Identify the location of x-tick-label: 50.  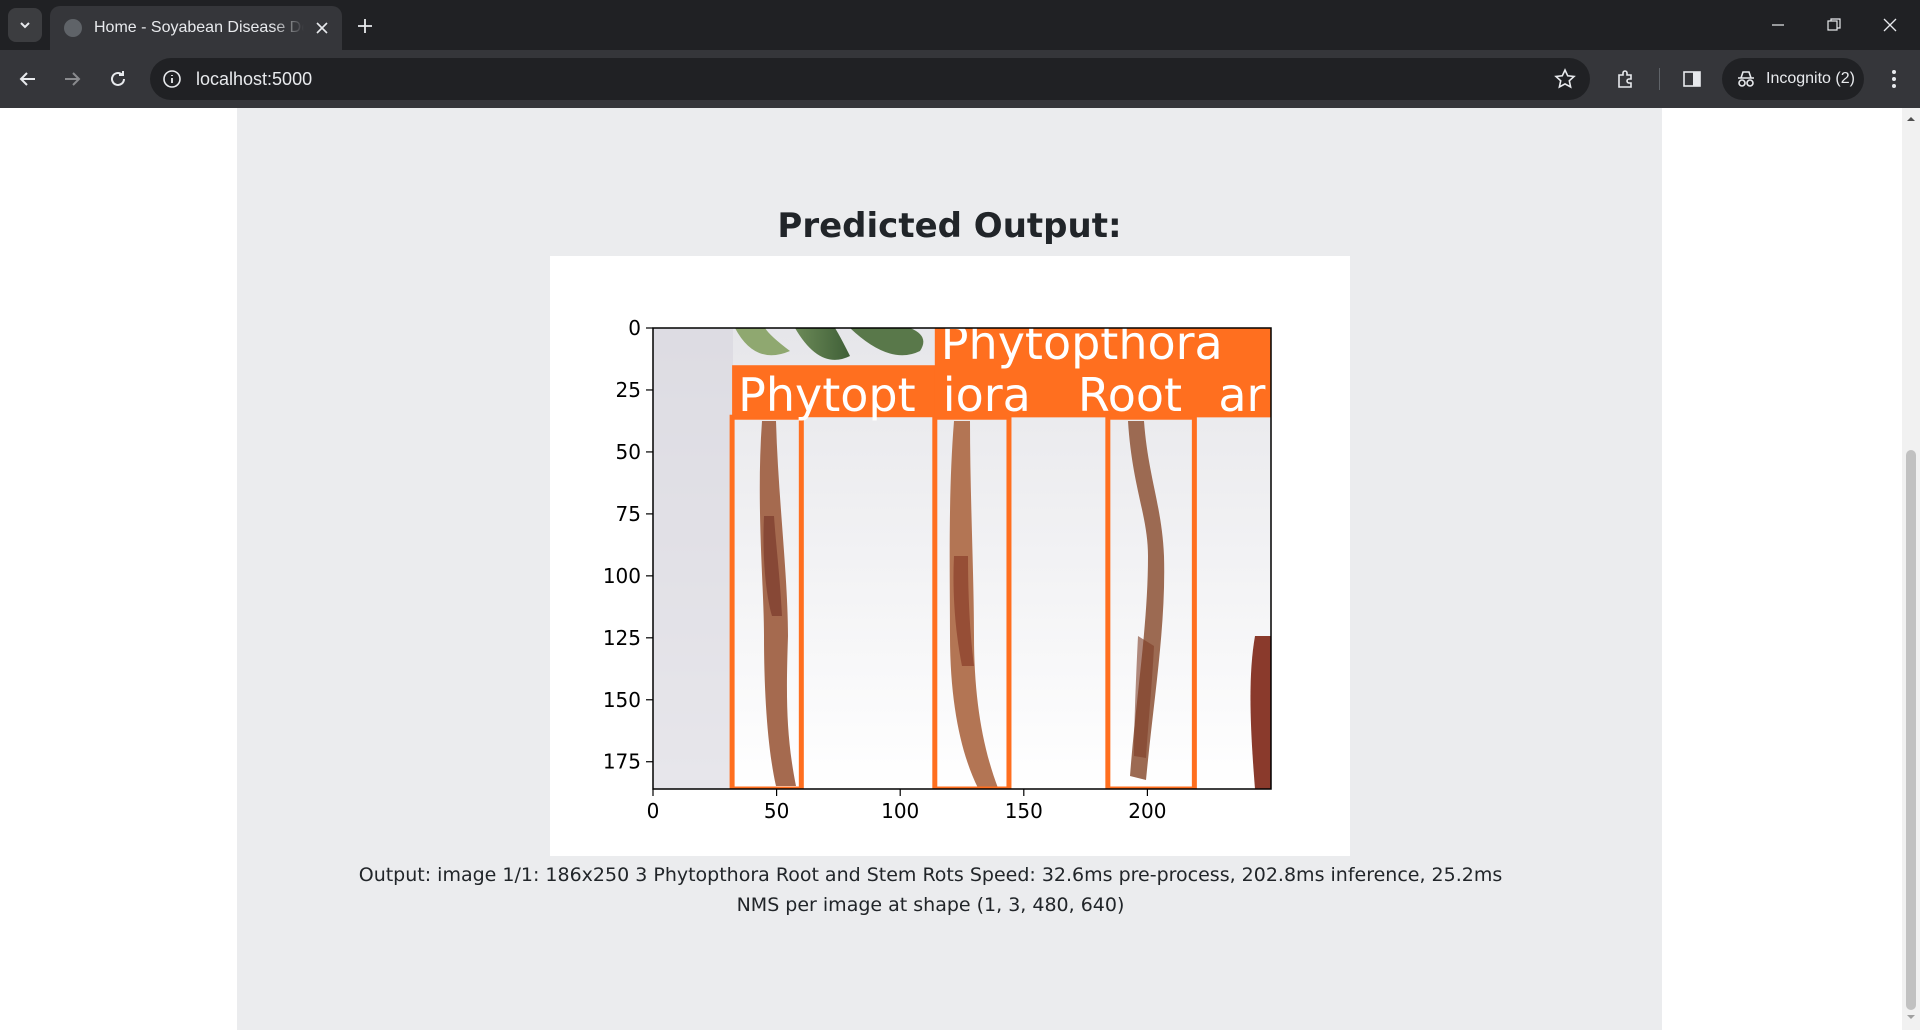
(776, 811).